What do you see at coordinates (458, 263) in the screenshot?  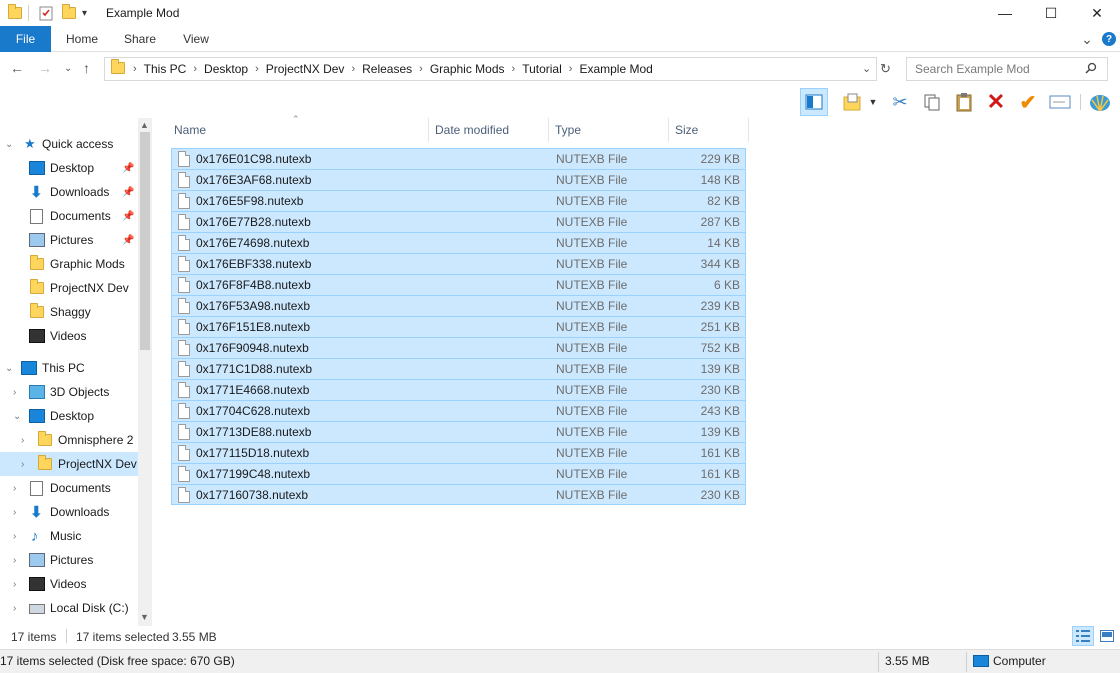 I see `table-row: 0x176EBF338.nutexb NUTEXB File 344 KB` at bounding box center [458, 263].